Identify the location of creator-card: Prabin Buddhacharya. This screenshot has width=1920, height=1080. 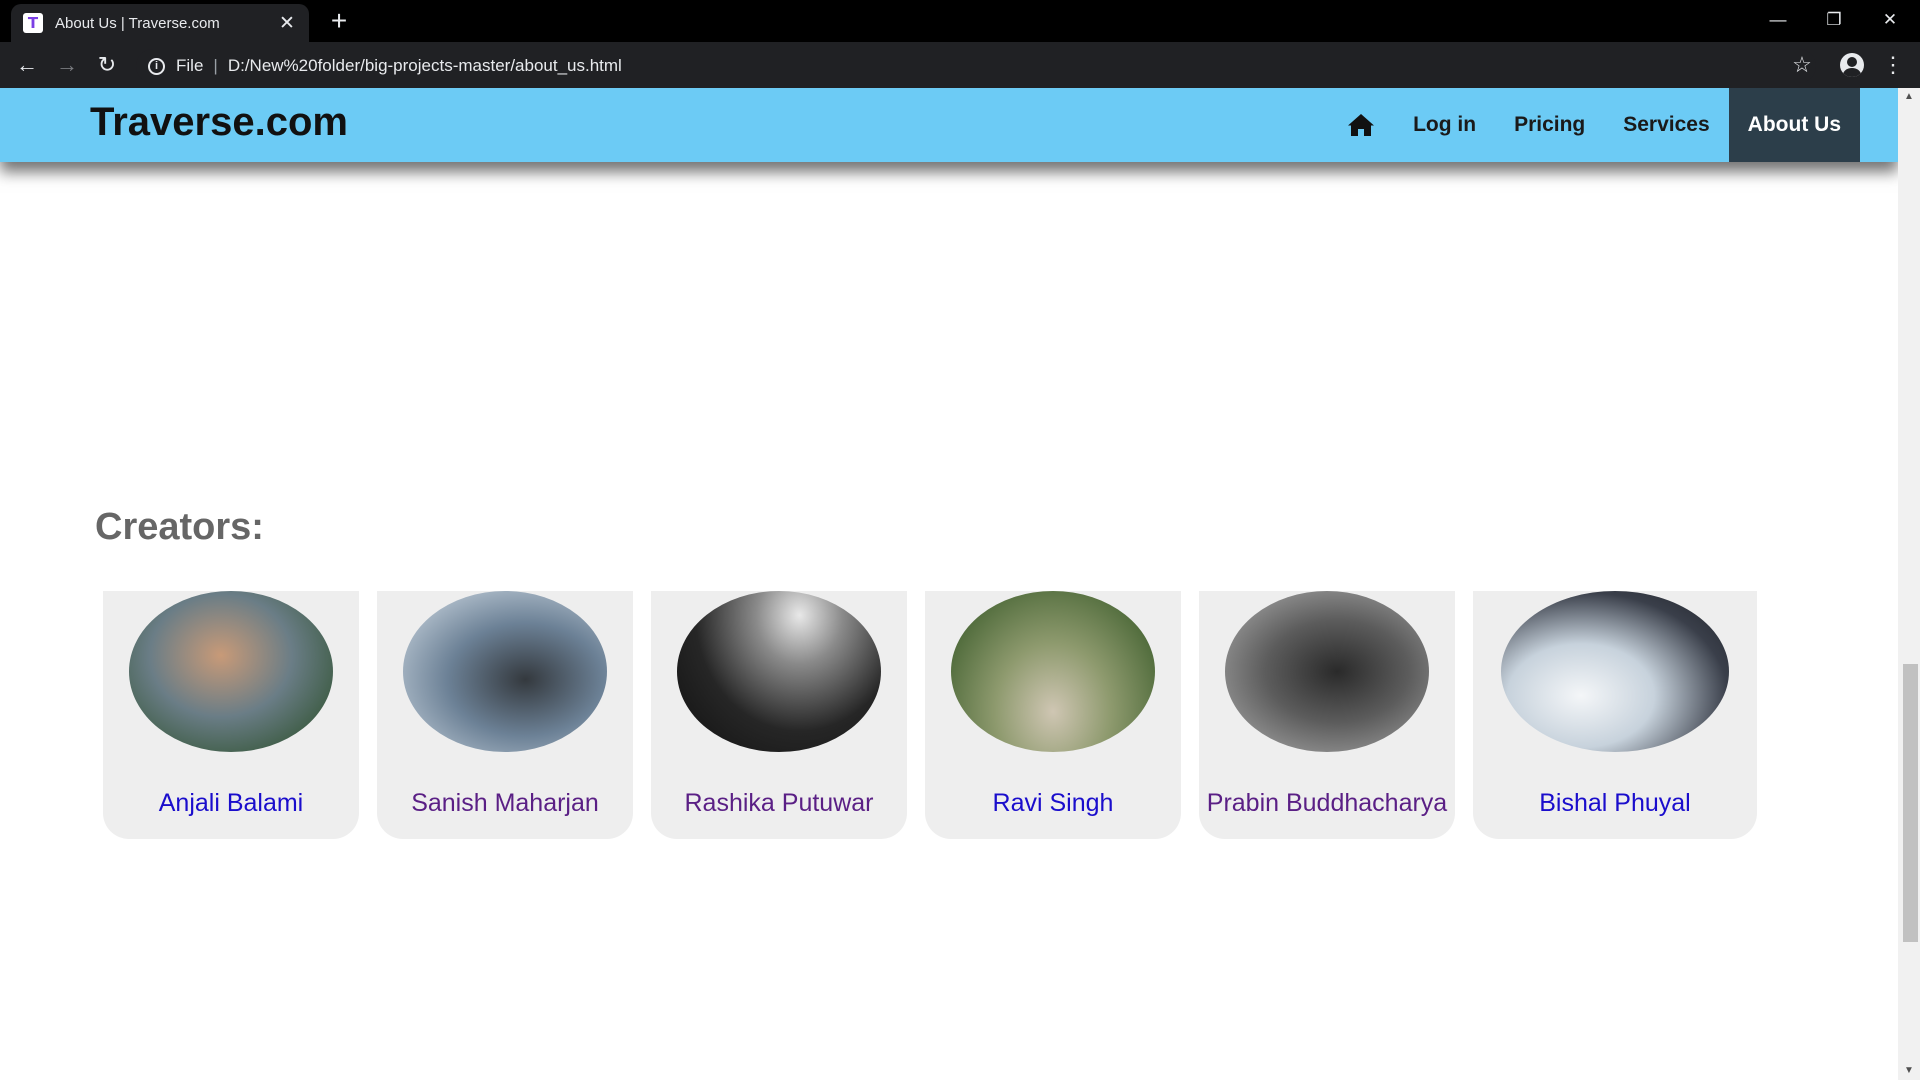
(1327, 715).